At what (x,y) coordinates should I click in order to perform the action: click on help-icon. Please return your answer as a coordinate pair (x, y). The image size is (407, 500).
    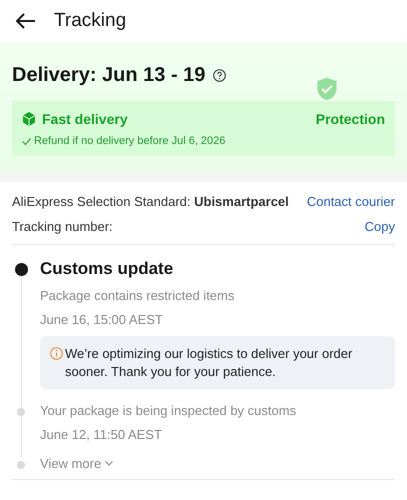
    Looking at the image, I should click on (219, 75).